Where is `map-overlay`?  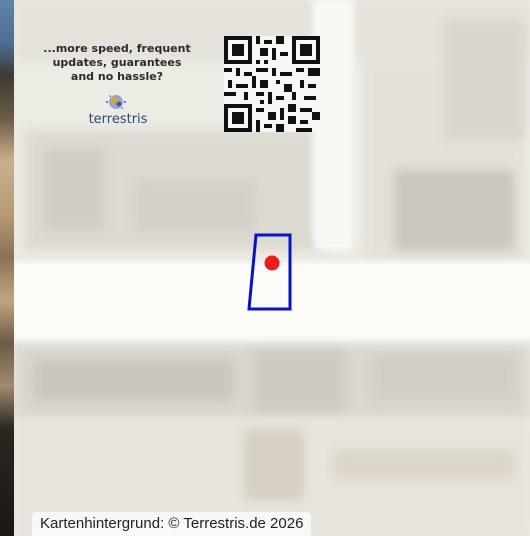
map-overlay is located at coordinates (269, 272).